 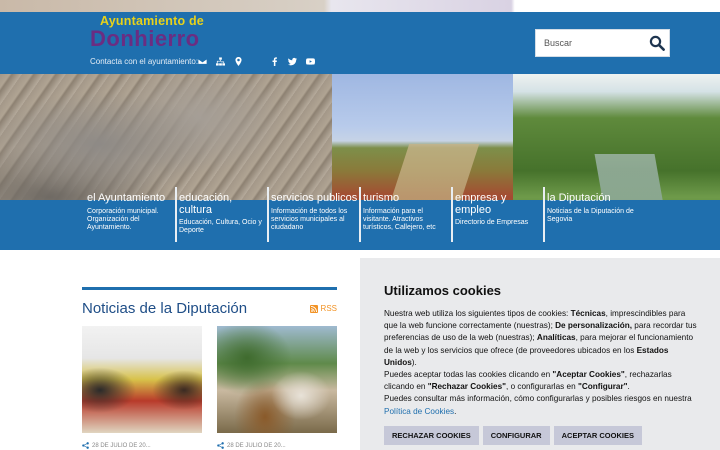 I want to click on contact-label: Contacta con el ayuntamiento:, so click(x=144, y=61).